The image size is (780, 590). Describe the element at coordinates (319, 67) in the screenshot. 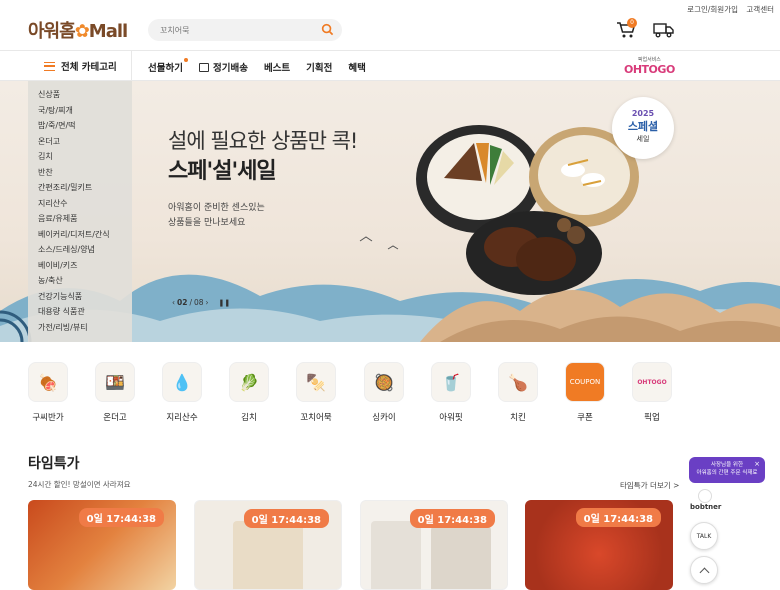

I see `nav-promotion: 기획전` at that location.